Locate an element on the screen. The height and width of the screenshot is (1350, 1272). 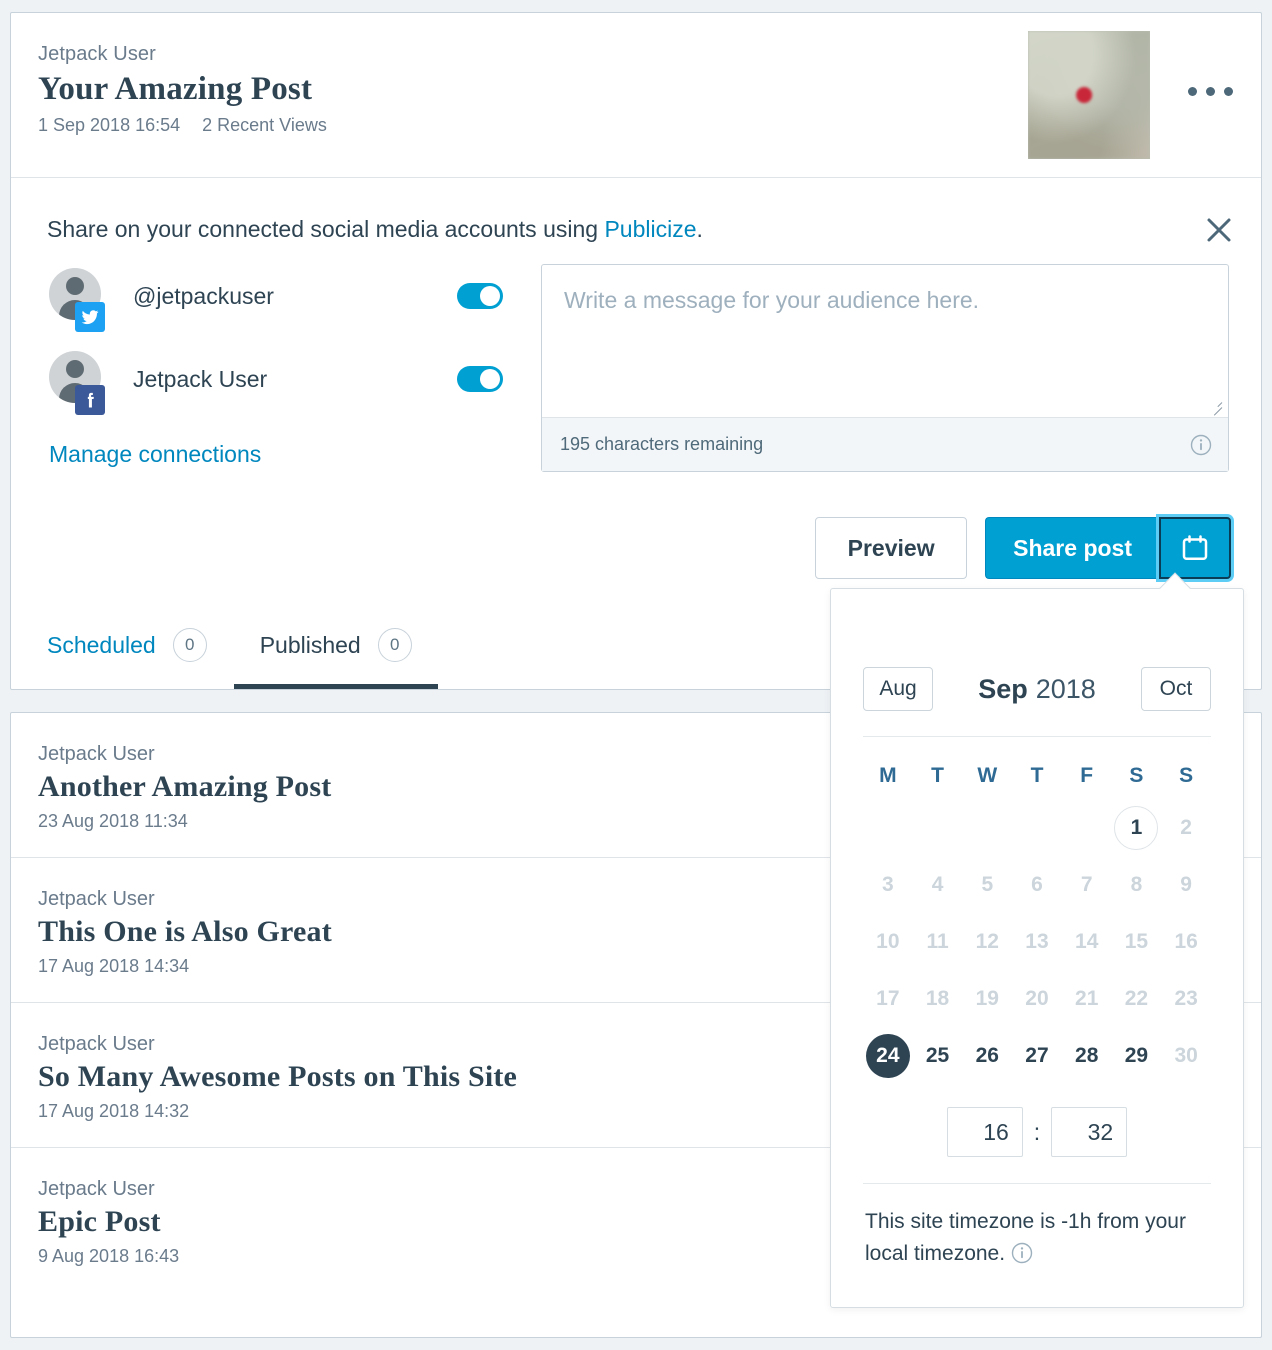
calendar-year: 2018 is located at coordinates (1065, 688).